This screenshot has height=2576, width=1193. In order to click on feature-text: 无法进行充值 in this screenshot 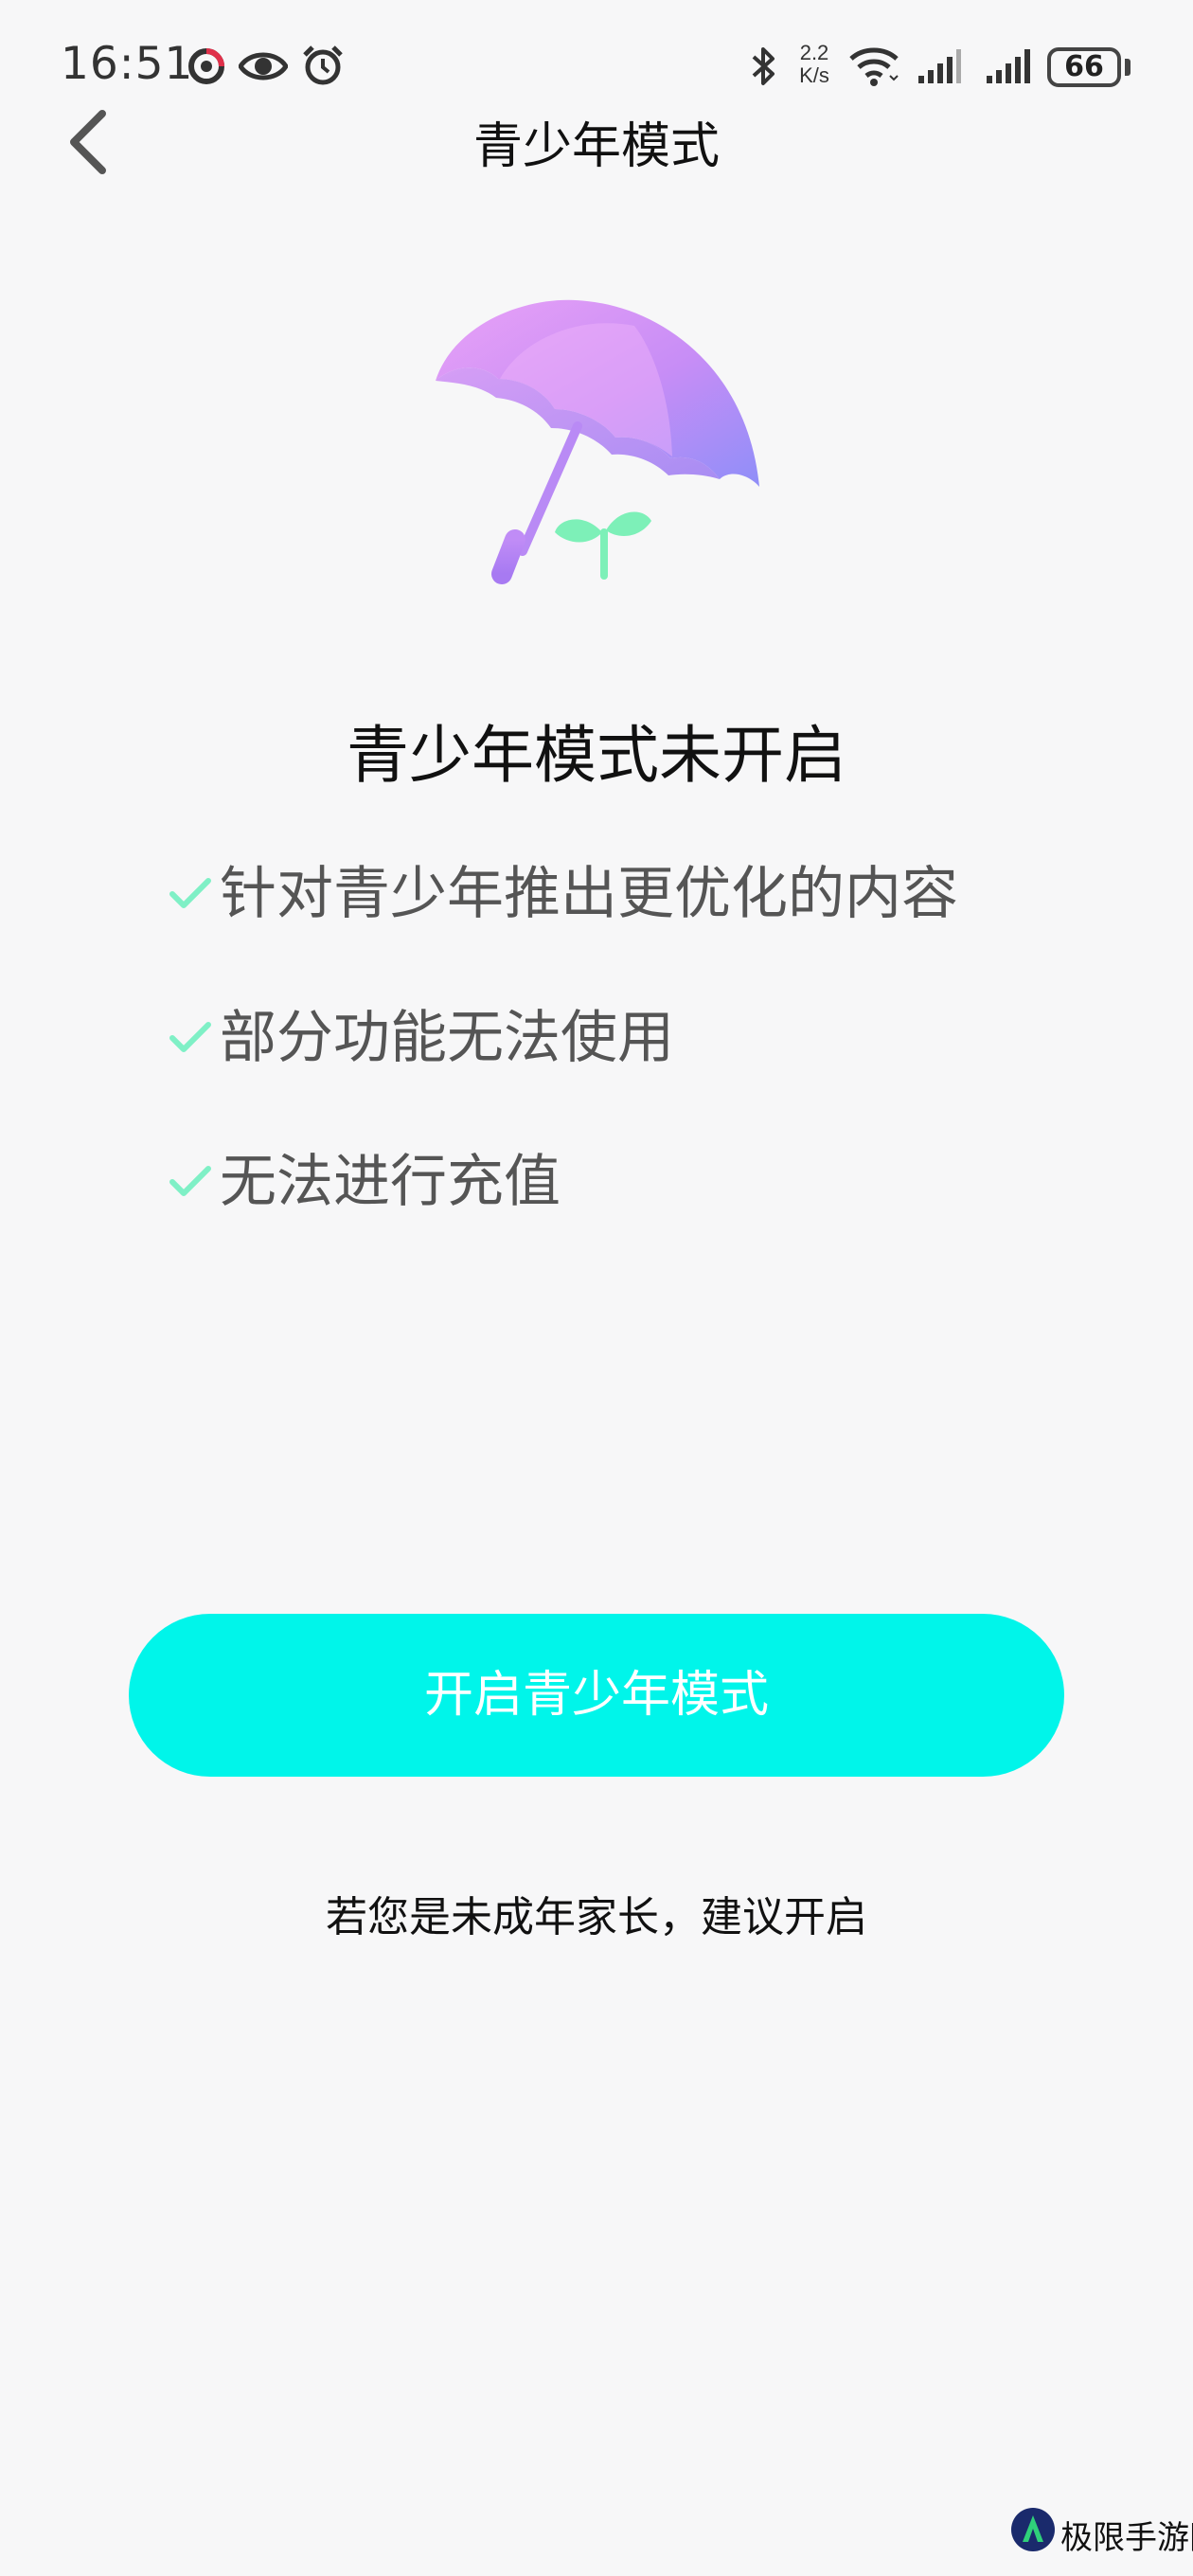, I will do `click(390, 1182)`.